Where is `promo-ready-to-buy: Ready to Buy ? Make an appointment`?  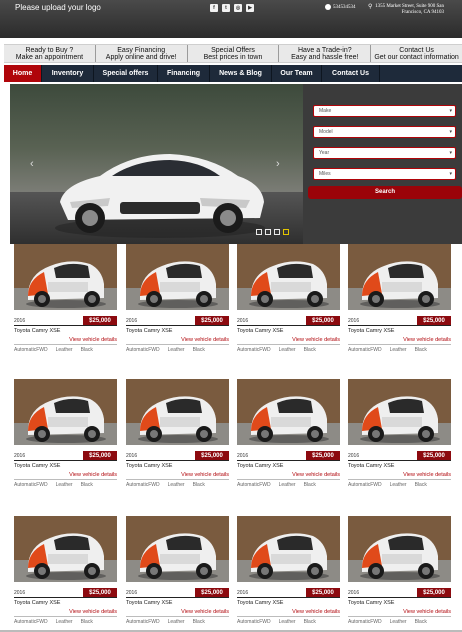
promo-ready-to-buy: Ready to Buy ? Make an appointment is located at coordinates (50, 53).